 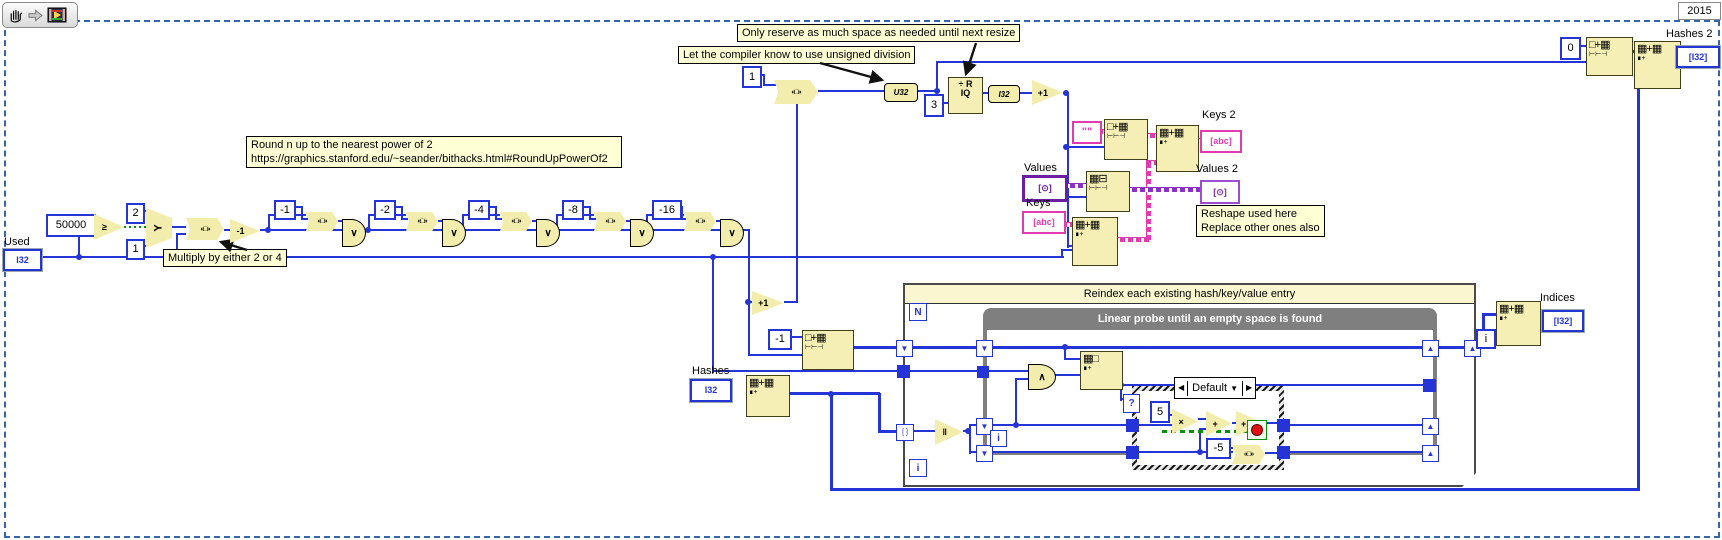 I want to click on values2-indicator: [⊙], so click(x=1220, y=192).